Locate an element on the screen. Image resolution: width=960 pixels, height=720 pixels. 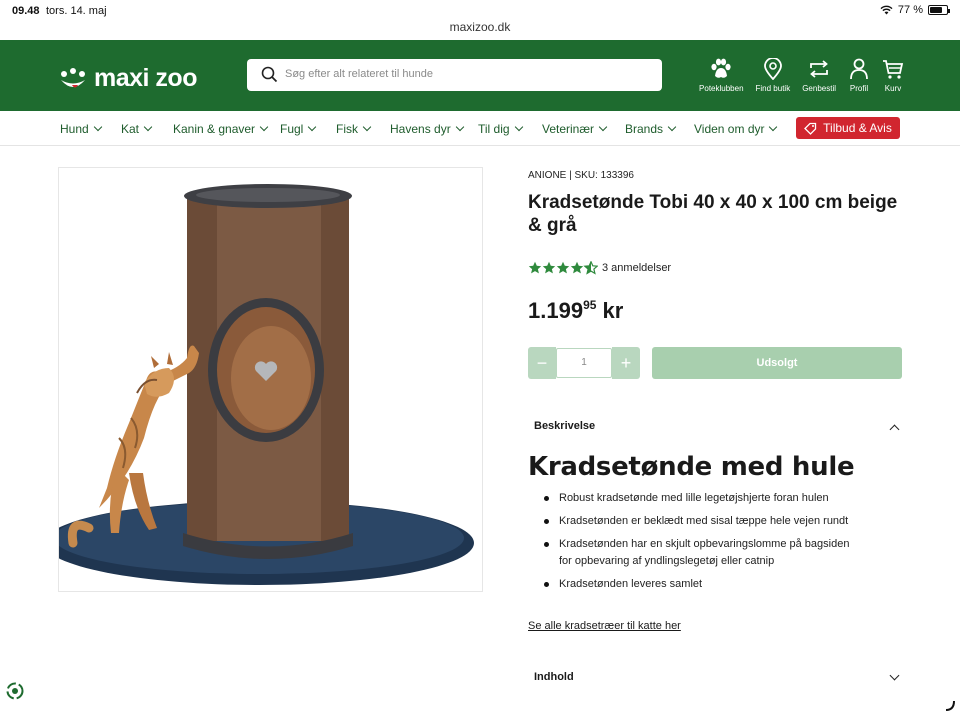
nav-item-havens-dyr: Havens dyr is located at coordinates (427, 129).